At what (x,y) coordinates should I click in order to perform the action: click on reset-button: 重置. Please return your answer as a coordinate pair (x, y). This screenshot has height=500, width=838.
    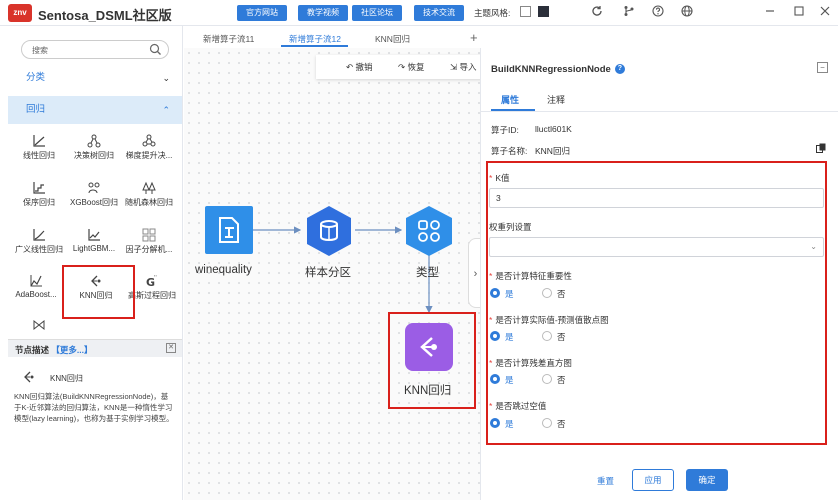
    Looking at the image, I should click on (605, 481).